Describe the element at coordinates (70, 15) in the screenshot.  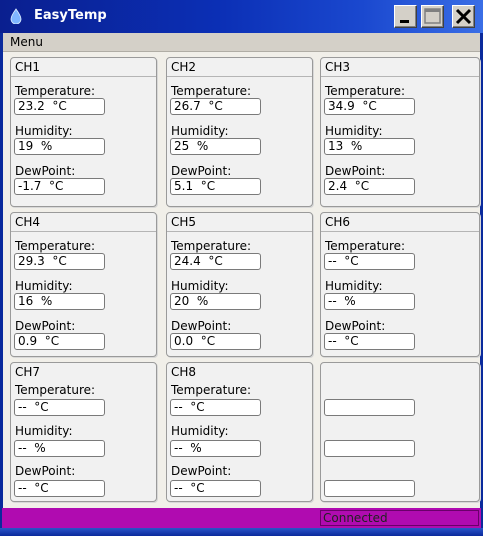
I see `window-title: EasyTemp` at that location.